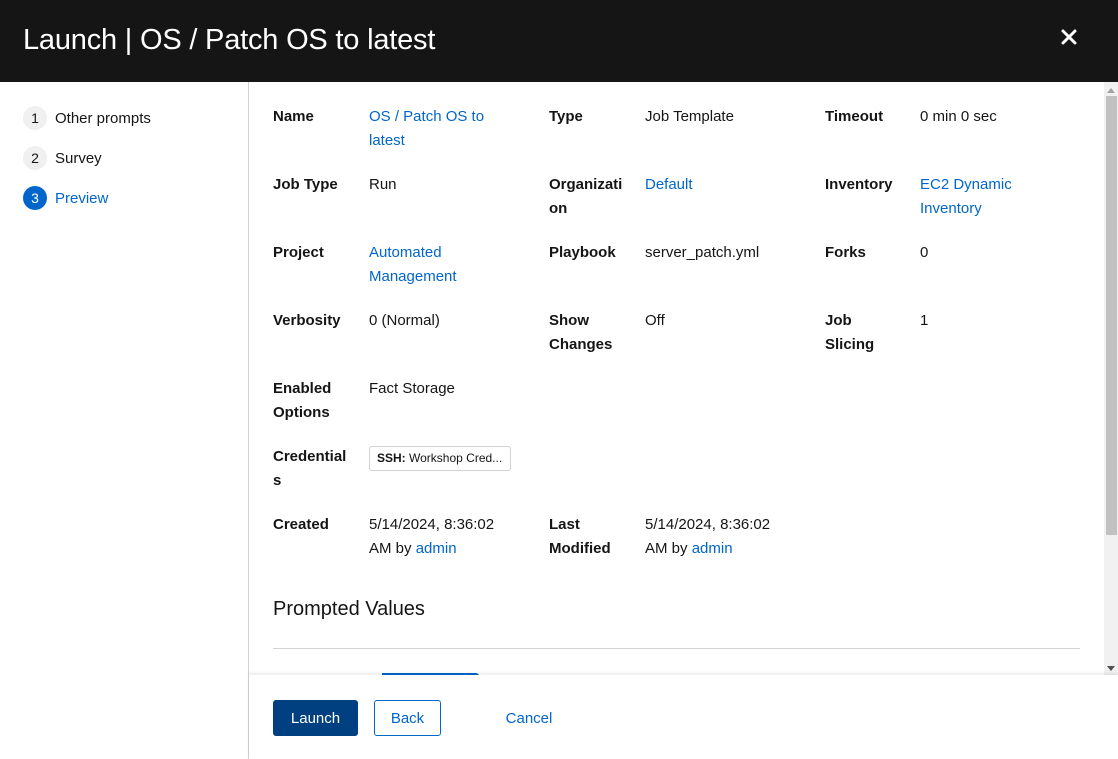 This screenshot has height=759, width=1118. I want to click on project-link: Automated Management, so click(413, 264).